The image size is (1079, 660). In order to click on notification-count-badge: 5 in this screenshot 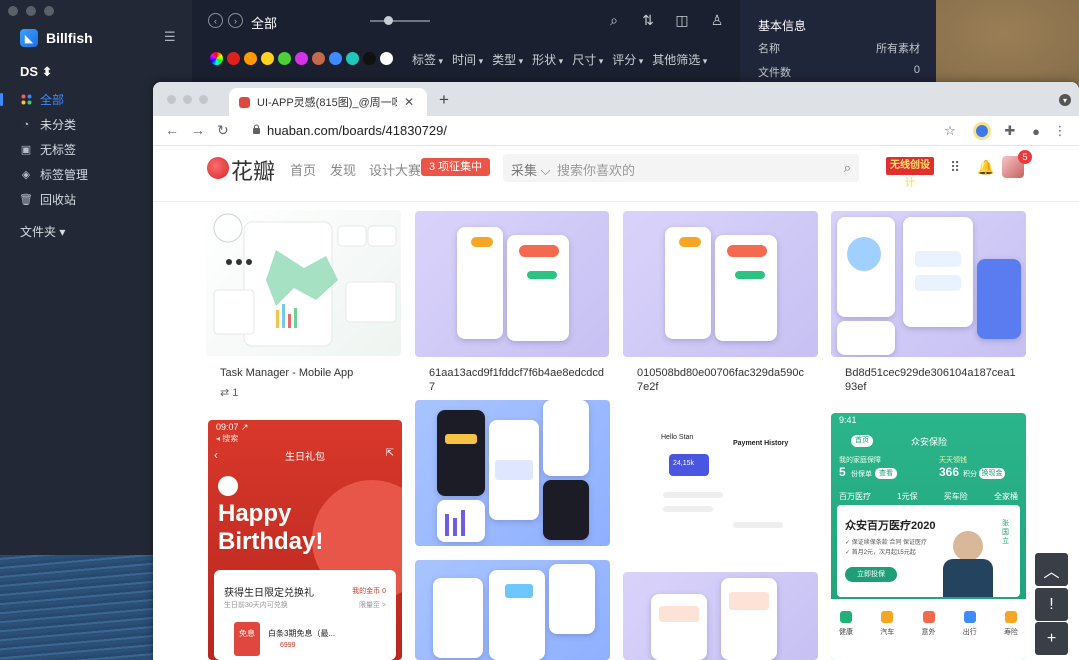, I will do `click(1025, 157)`.